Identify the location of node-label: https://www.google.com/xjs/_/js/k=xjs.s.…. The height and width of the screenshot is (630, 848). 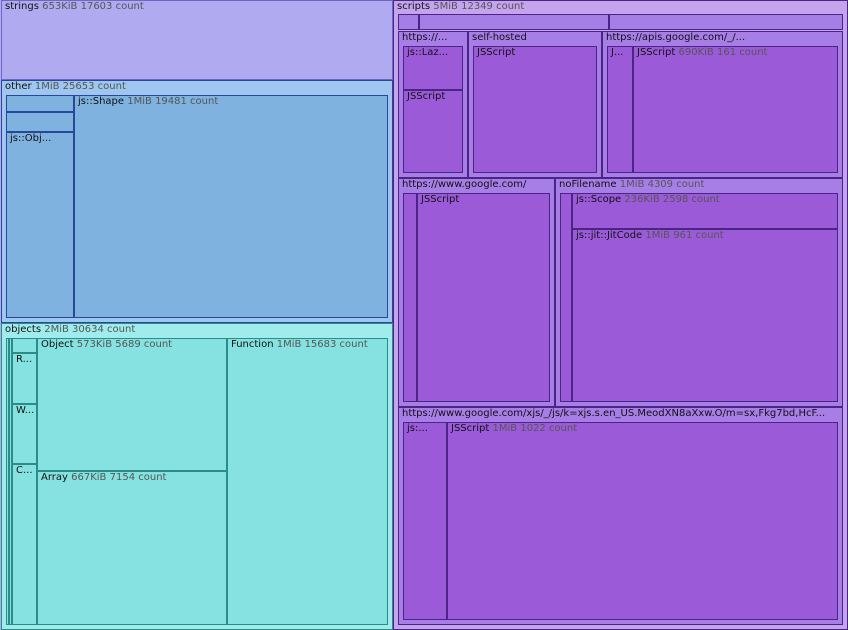
(614, 413).